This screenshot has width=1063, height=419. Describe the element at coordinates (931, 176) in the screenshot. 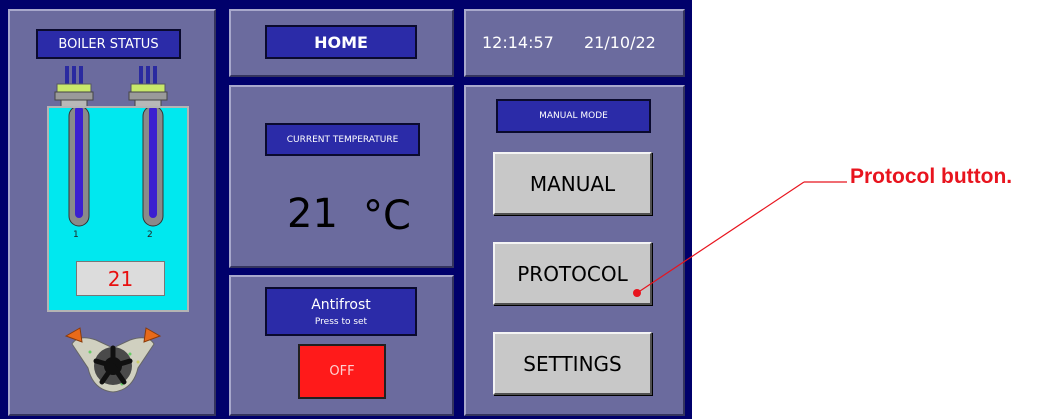

I see `protocol-button-callout: Protocol button.` at that location.